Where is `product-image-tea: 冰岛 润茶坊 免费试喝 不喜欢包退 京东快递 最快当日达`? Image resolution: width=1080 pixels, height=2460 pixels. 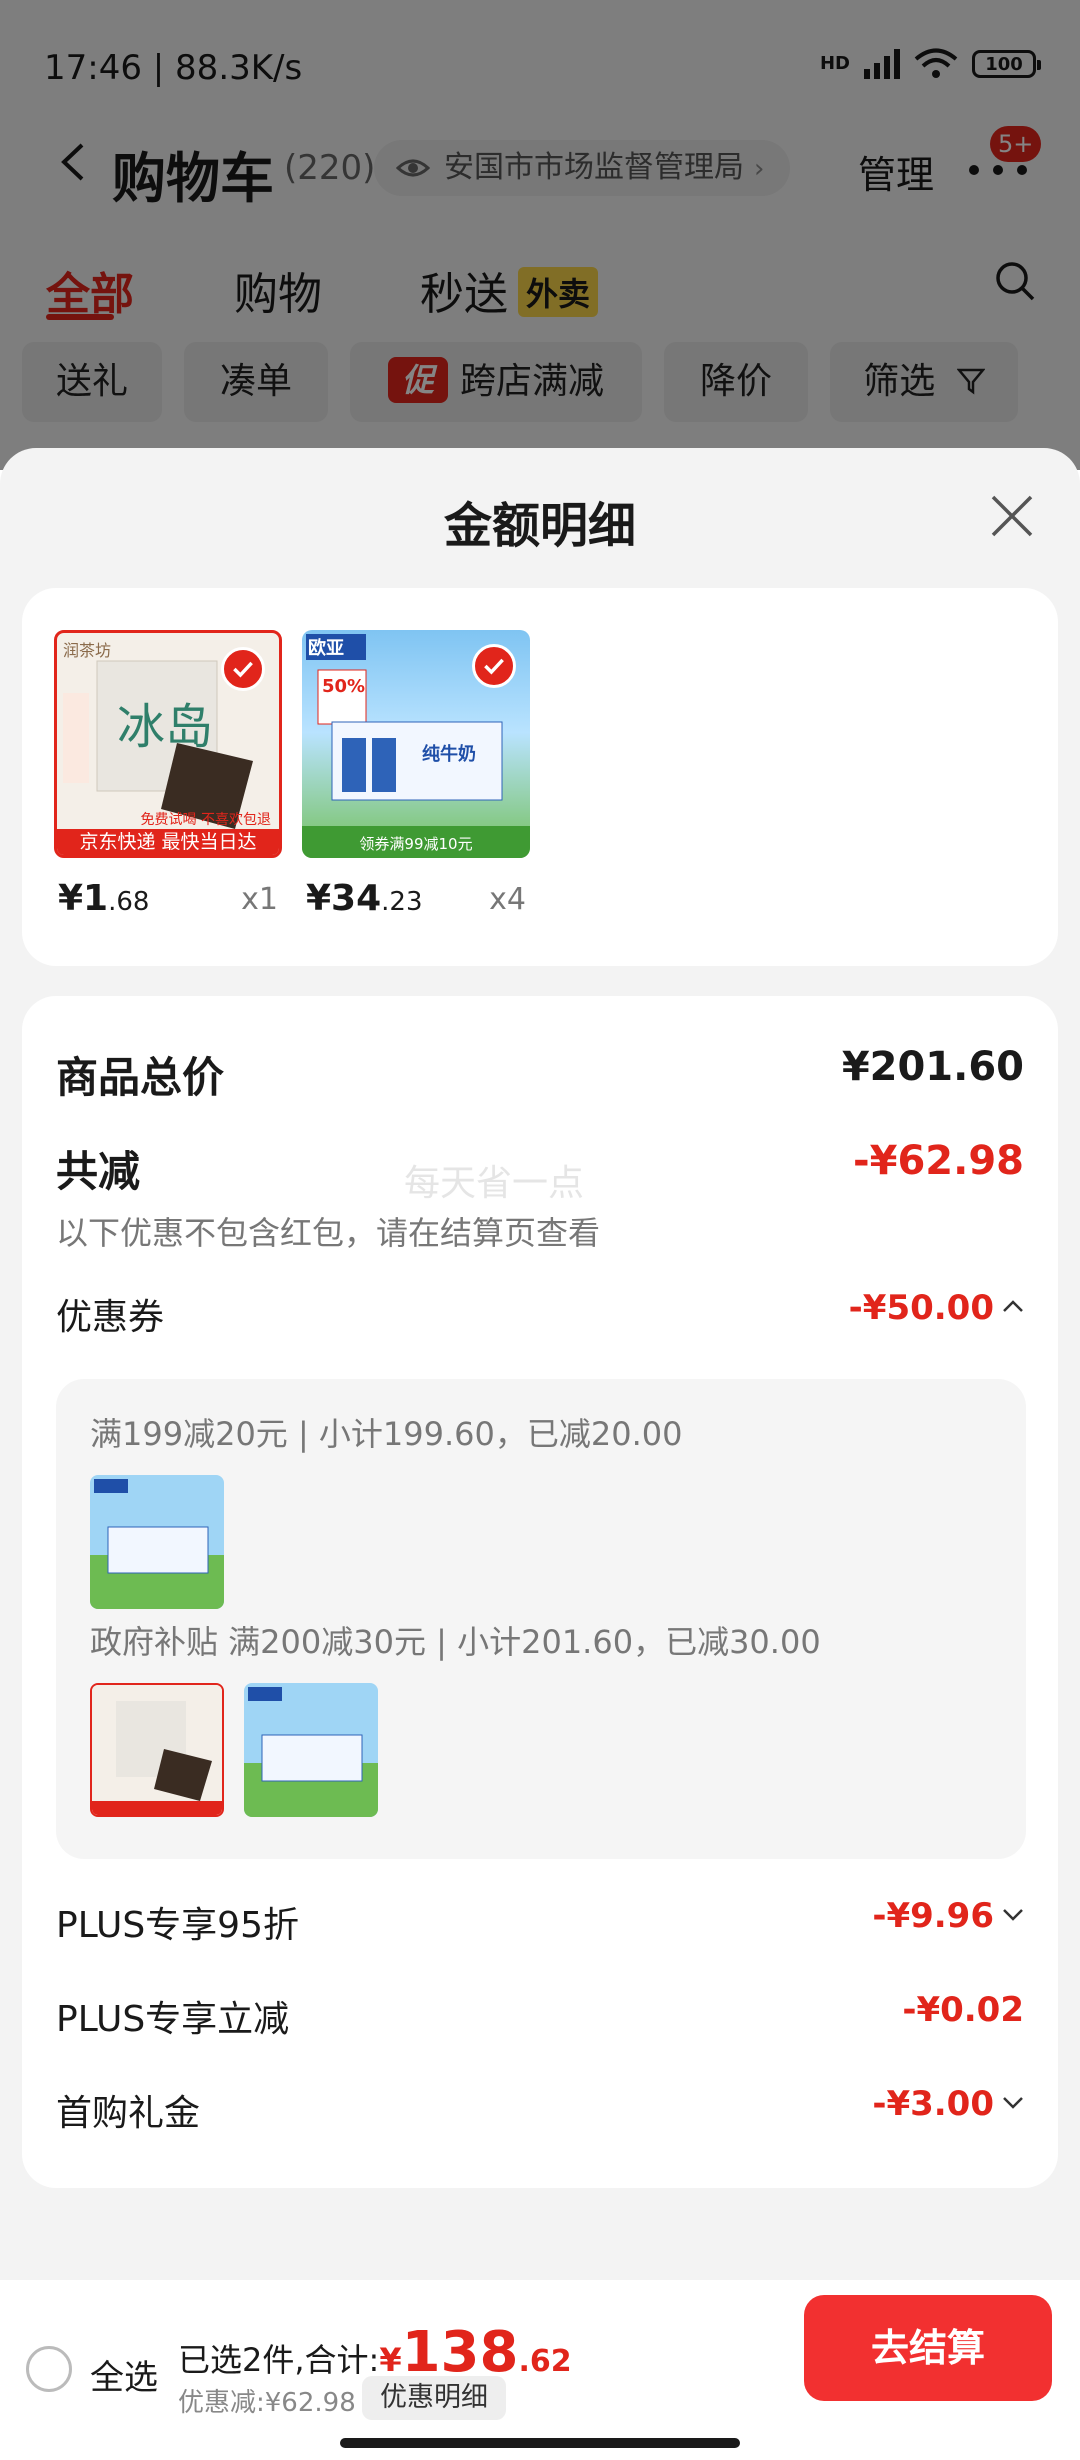 product-image-tea: 冰岛 润茶坊 免费试喝 不喜欢包退 京东快递 最快当日达 is located at coordinates (168, 744).